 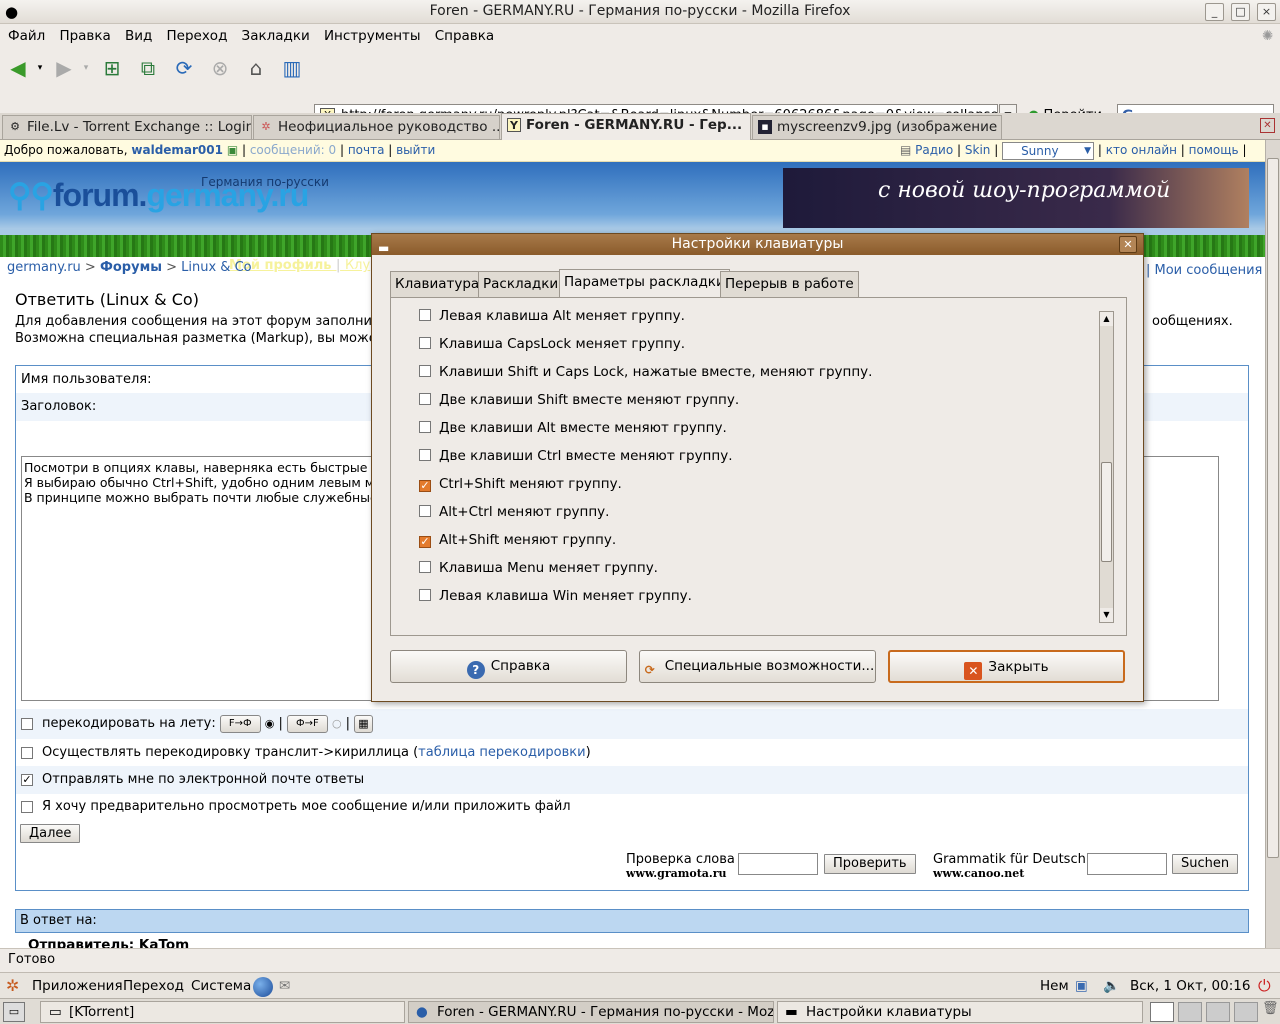 What do you see at coordinates (196, 36) in the screenshot?
I see `menu-go: Переход` at bounding box center [196, 36].